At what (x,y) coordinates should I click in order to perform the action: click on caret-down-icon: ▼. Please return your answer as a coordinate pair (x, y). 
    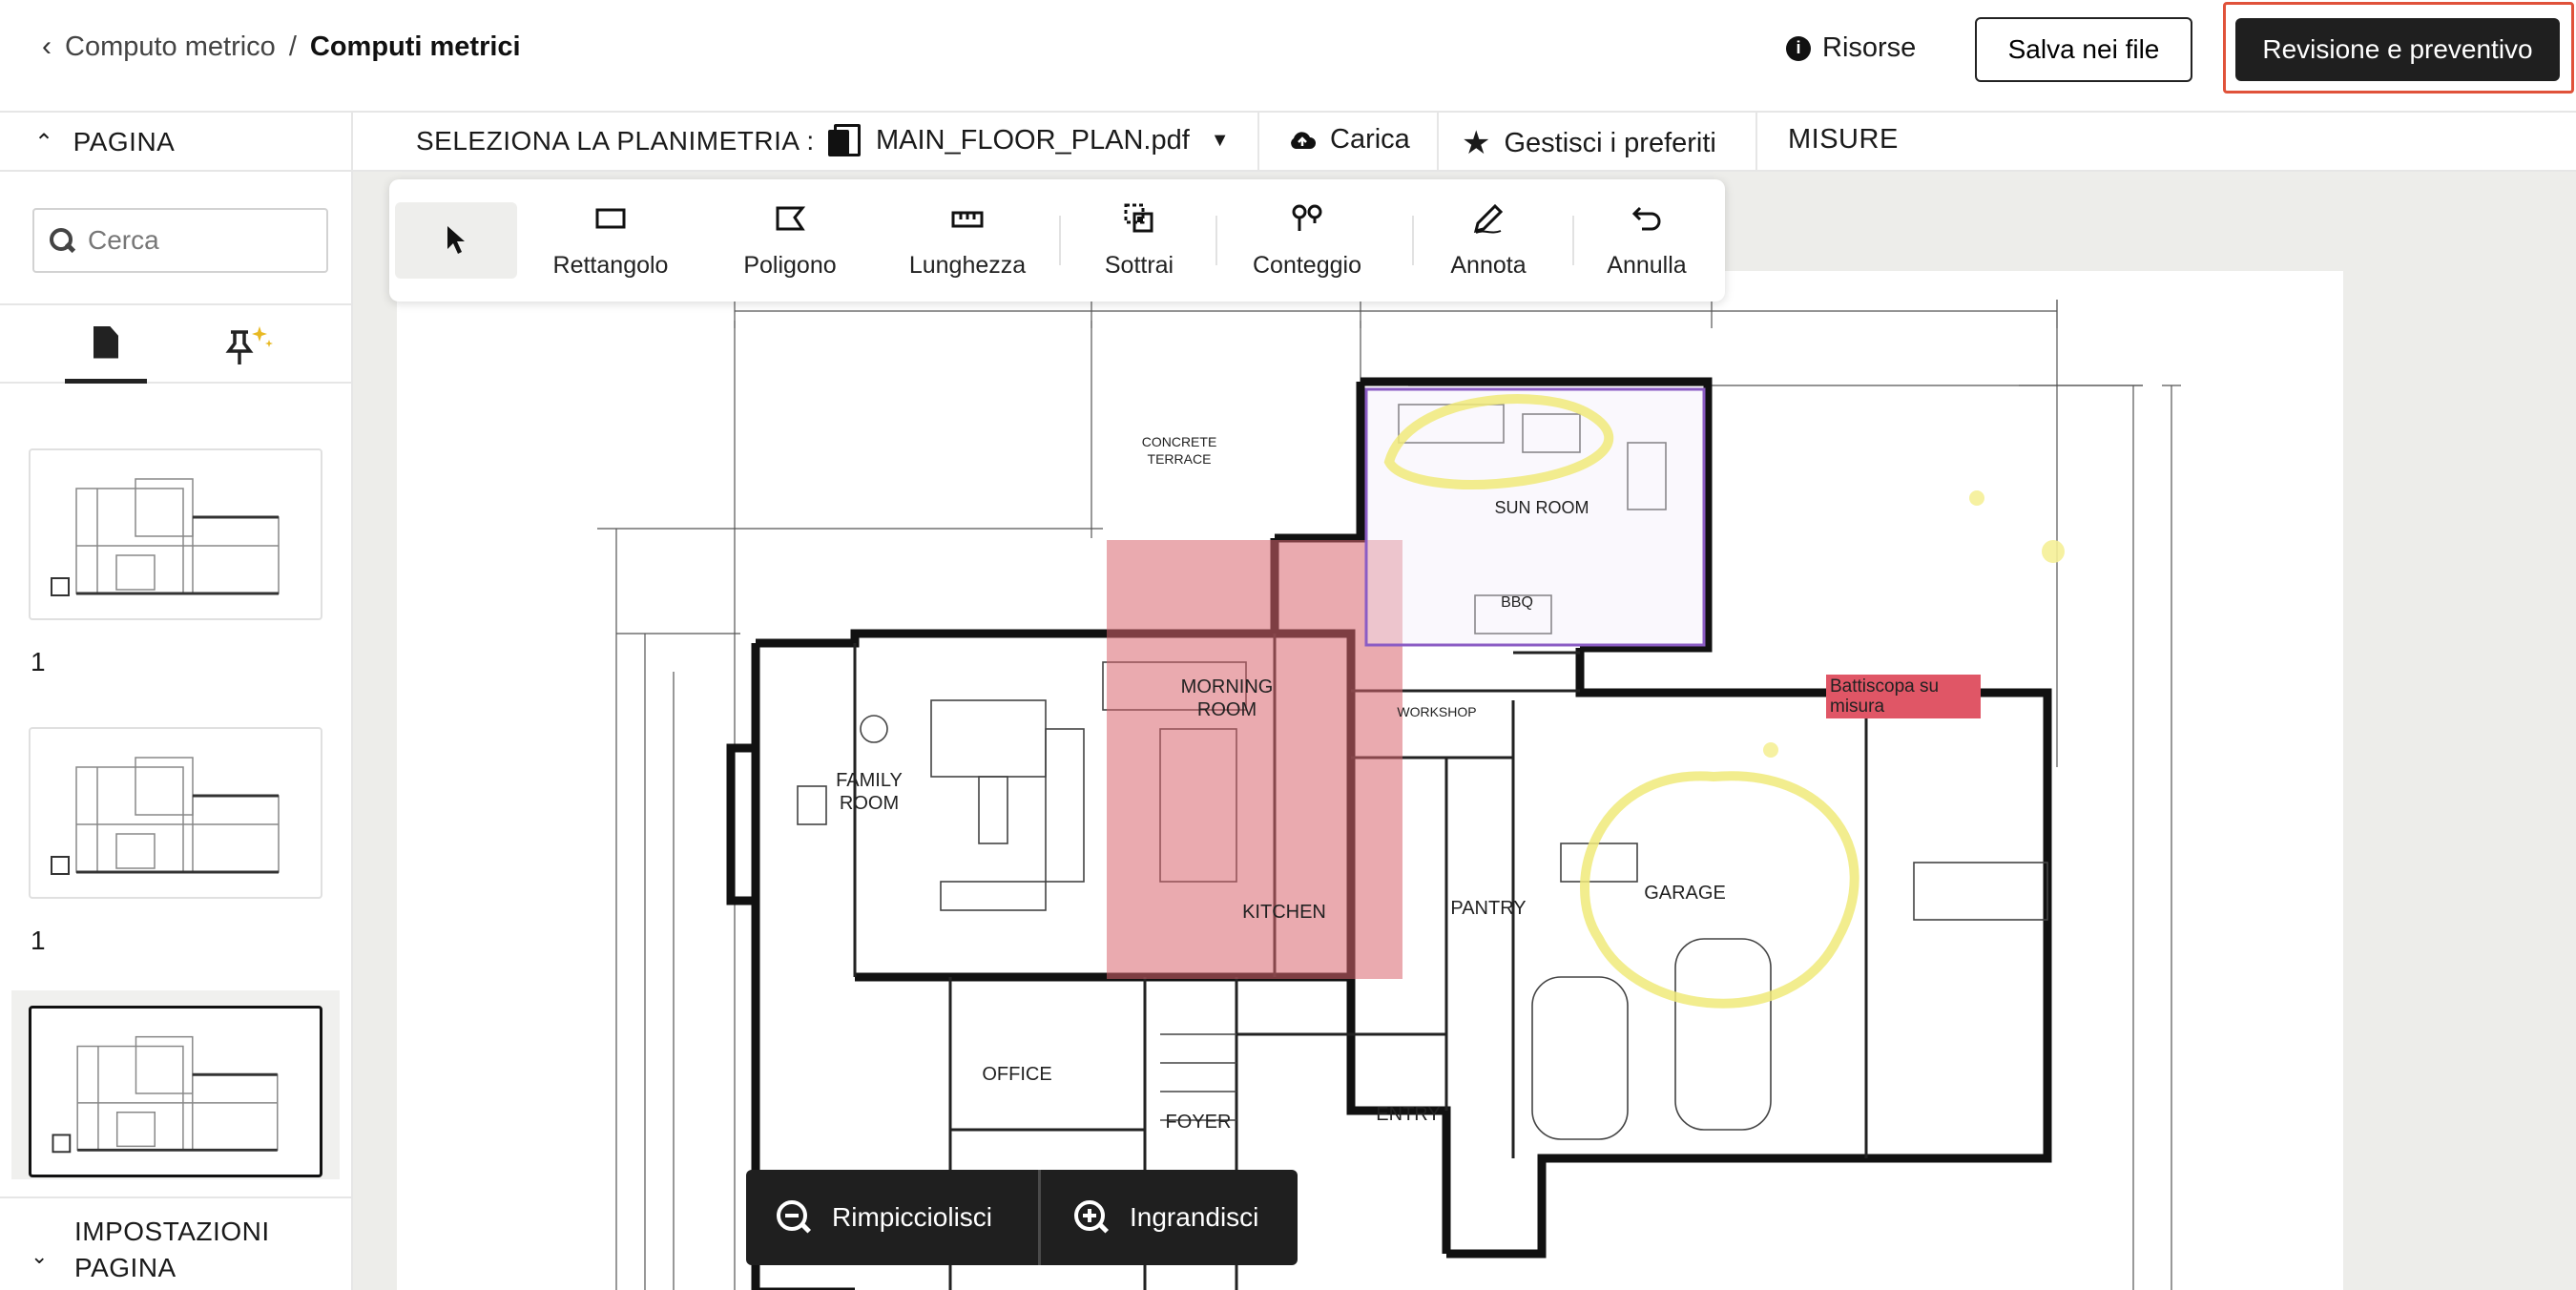
    Looking at the image, I should click on (1220, 140).